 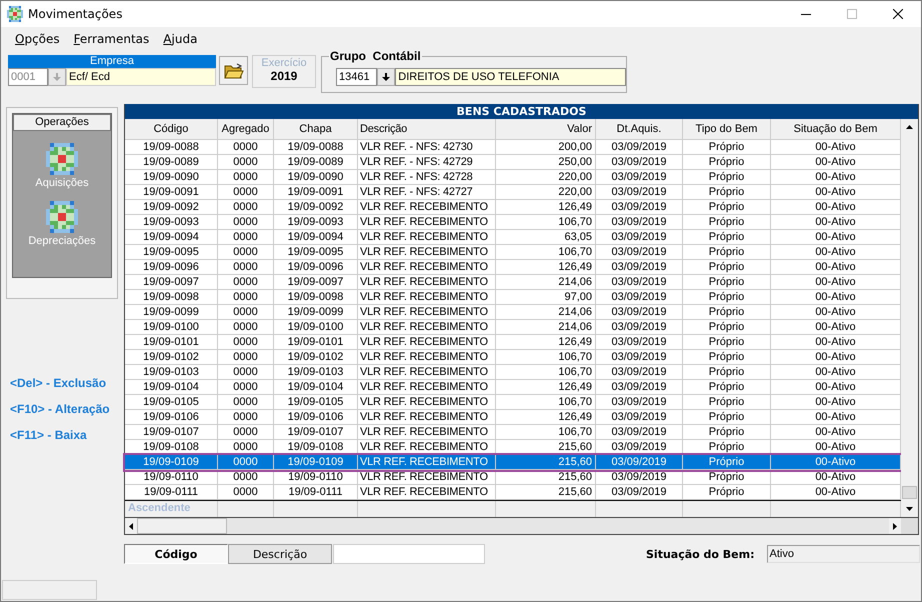 I want to click on table-row: 19/09-0093 0000 19/09-0093 VLR REF. RECEBIMENTO 106,70 03/09/2019 Próprio 00-Ativo, so click(x=513, y=222).